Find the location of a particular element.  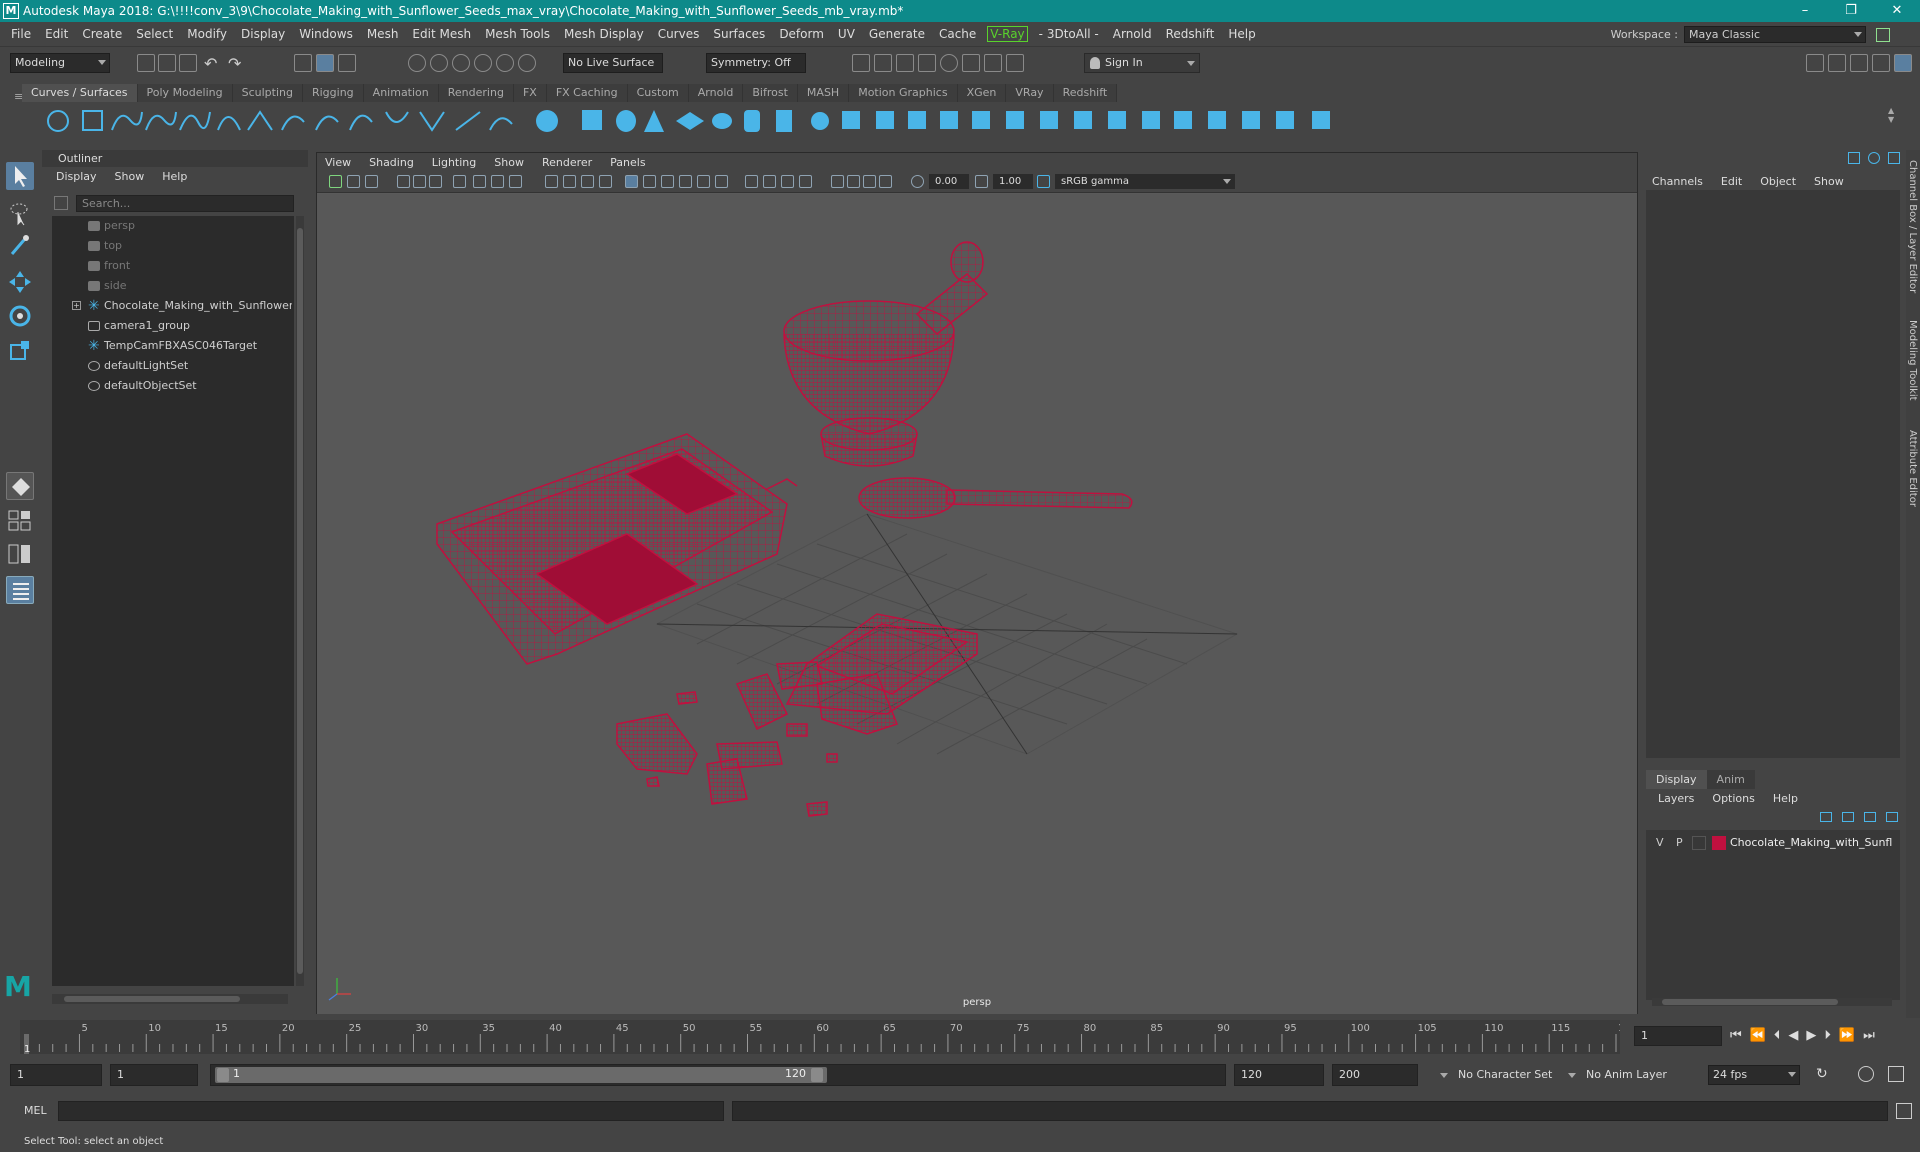

grid-toggle-icon is located at coordinates (479, 181).